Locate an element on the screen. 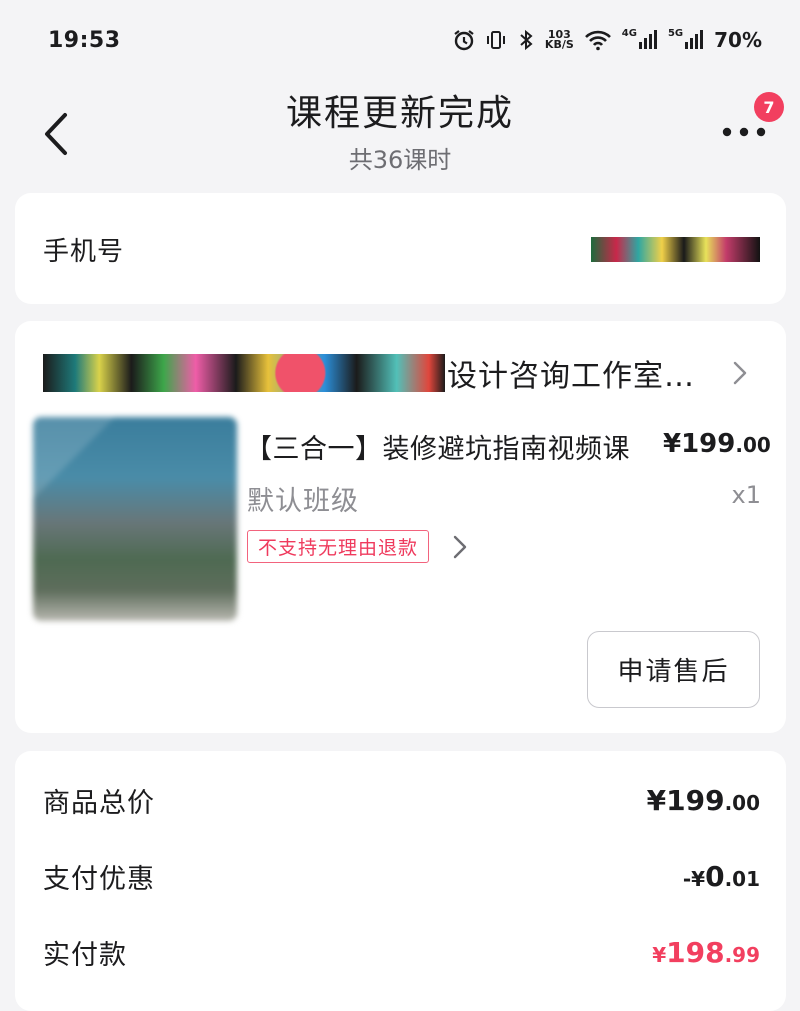 Image resolution: width=800 pixels, height=1011 pixels. signal-4g-label: 4G is located at coordinates (629, 33).